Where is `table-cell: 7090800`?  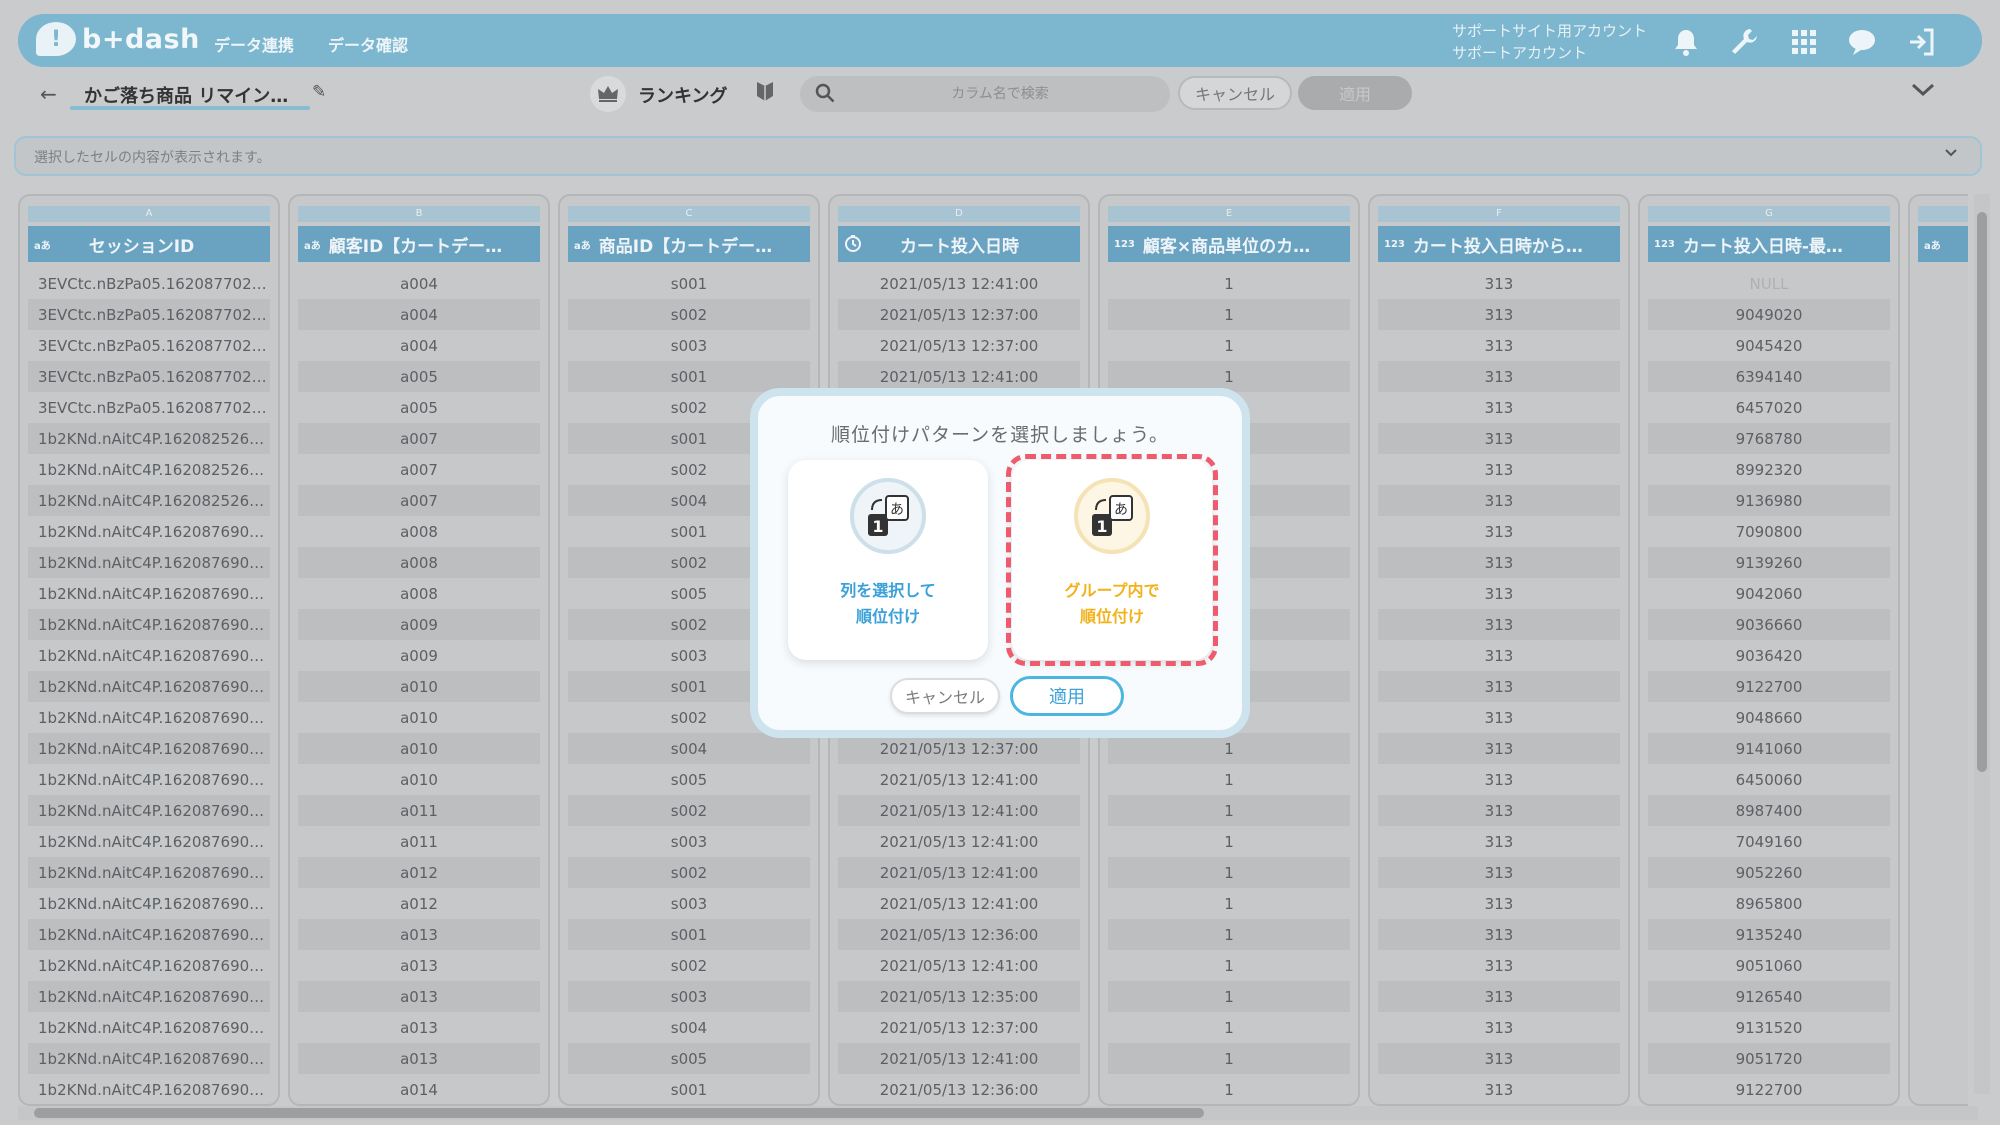 table-cell: 7090800 is located at coordinates (1769, 531).